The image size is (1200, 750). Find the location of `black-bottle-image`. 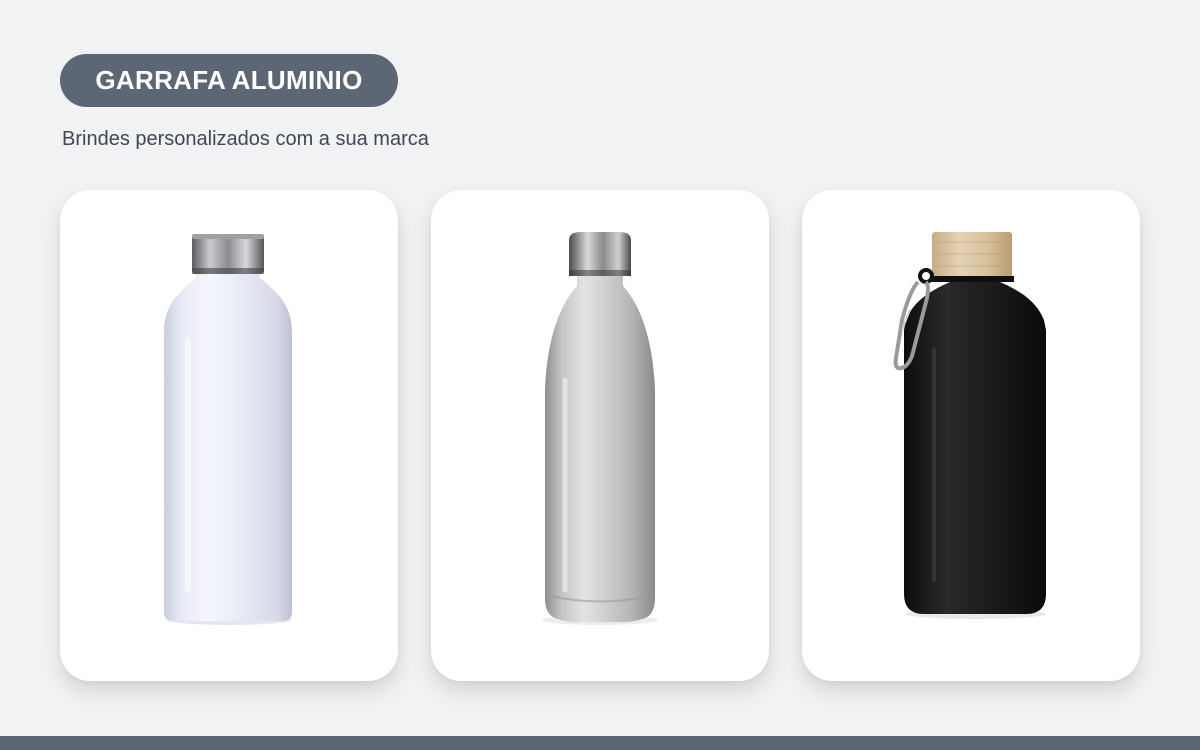

black-bottle-image is located at coordinates (969, 425).